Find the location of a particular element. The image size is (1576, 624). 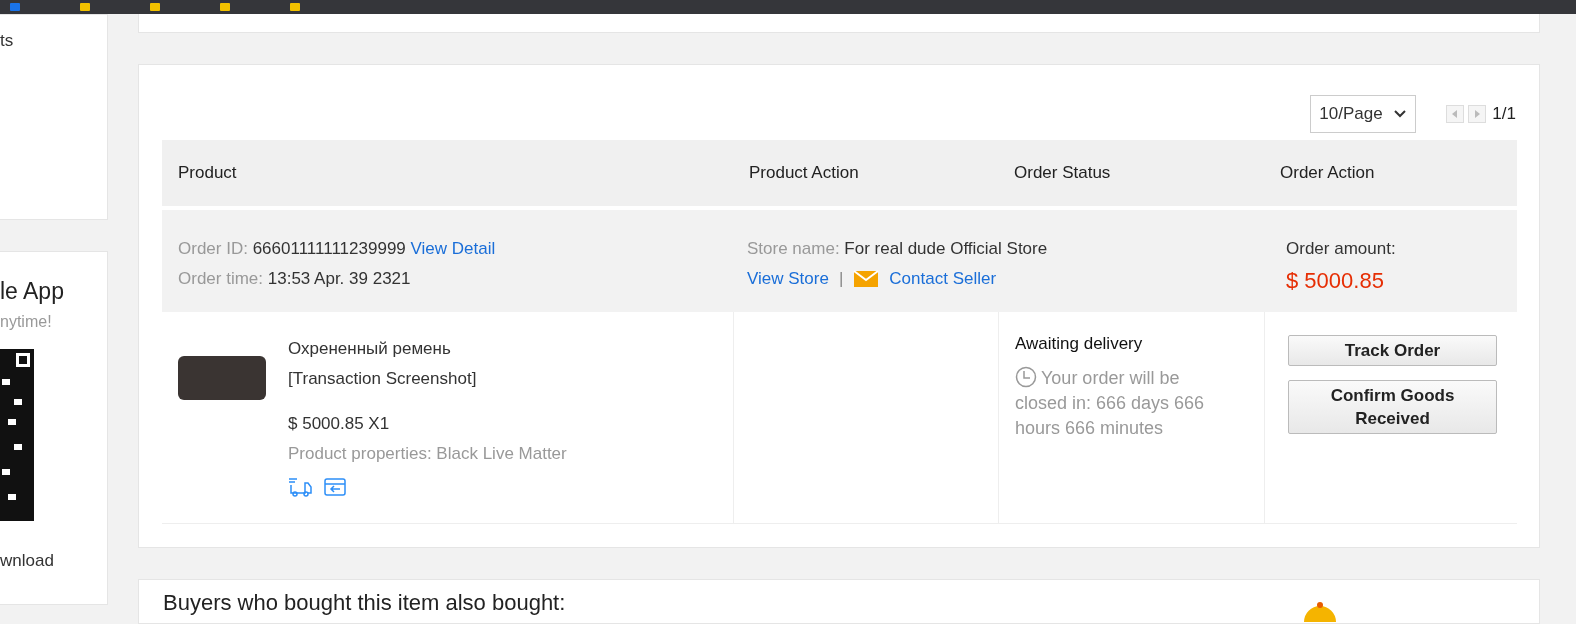

column-header: Product Action is located at coordinates (865, 173).